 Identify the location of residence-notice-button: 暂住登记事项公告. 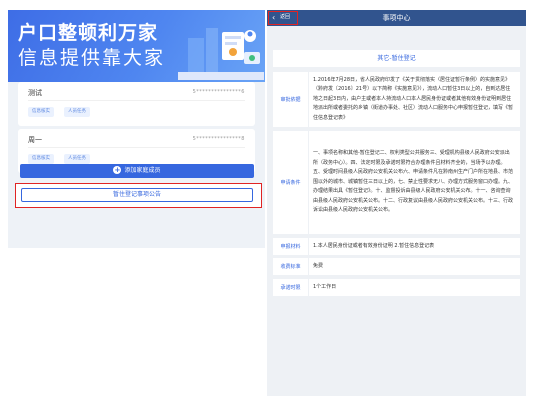
(137, 195).